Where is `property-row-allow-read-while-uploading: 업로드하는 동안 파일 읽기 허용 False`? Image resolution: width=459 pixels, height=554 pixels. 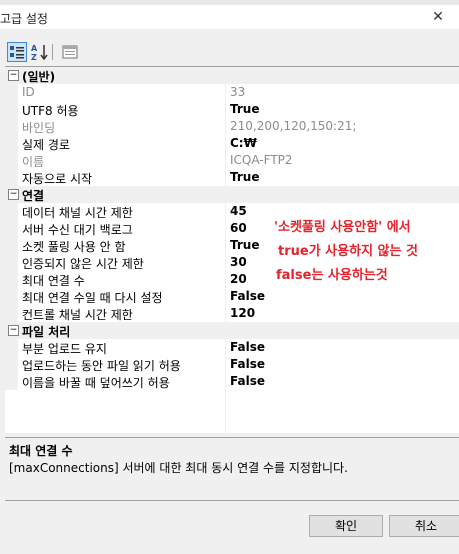 property-row-allow-read-while-uploading: 업로드하는 동안 파일 읽기 허용 False is located at coordinates (232, 364).